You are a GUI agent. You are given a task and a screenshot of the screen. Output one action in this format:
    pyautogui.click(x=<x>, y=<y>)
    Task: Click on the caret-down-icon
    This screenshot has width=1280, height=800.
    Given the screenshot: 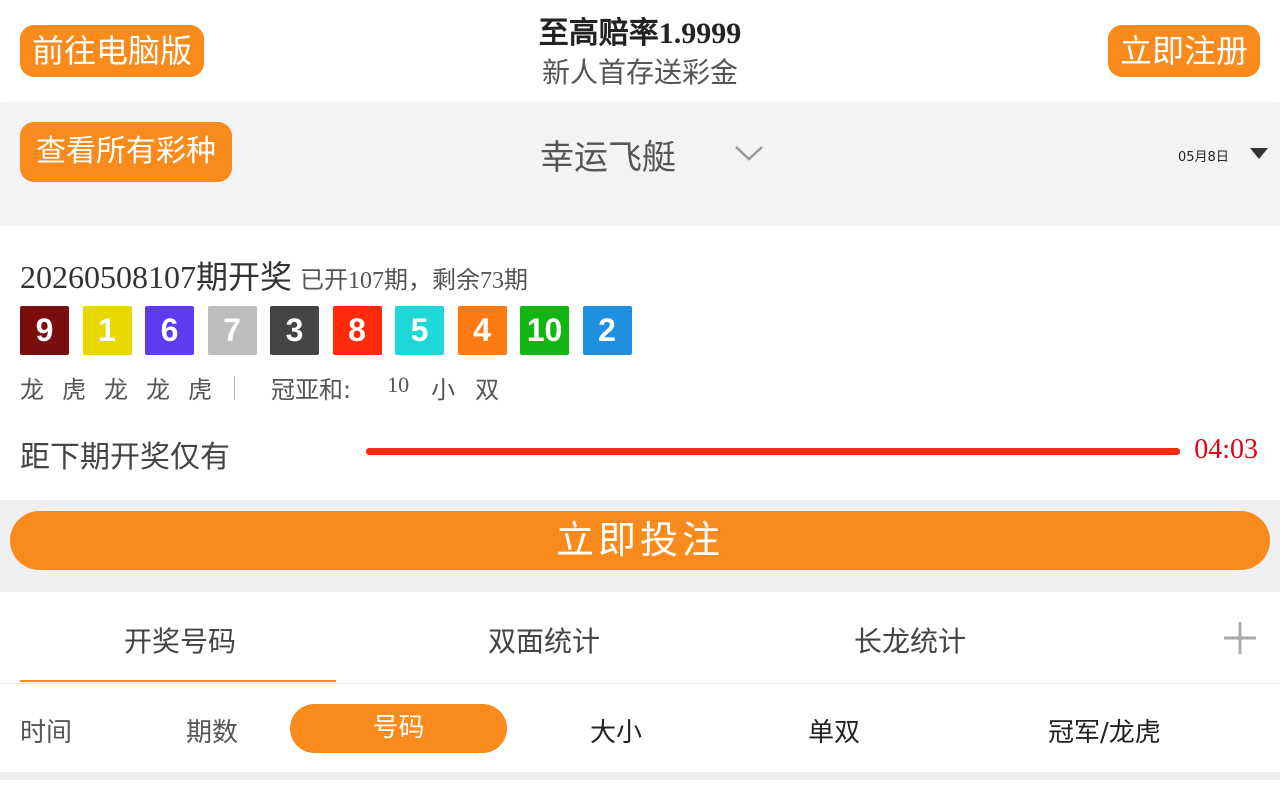 What is the action you would take?
    pyautogui.click(x=1259, y=153)
    